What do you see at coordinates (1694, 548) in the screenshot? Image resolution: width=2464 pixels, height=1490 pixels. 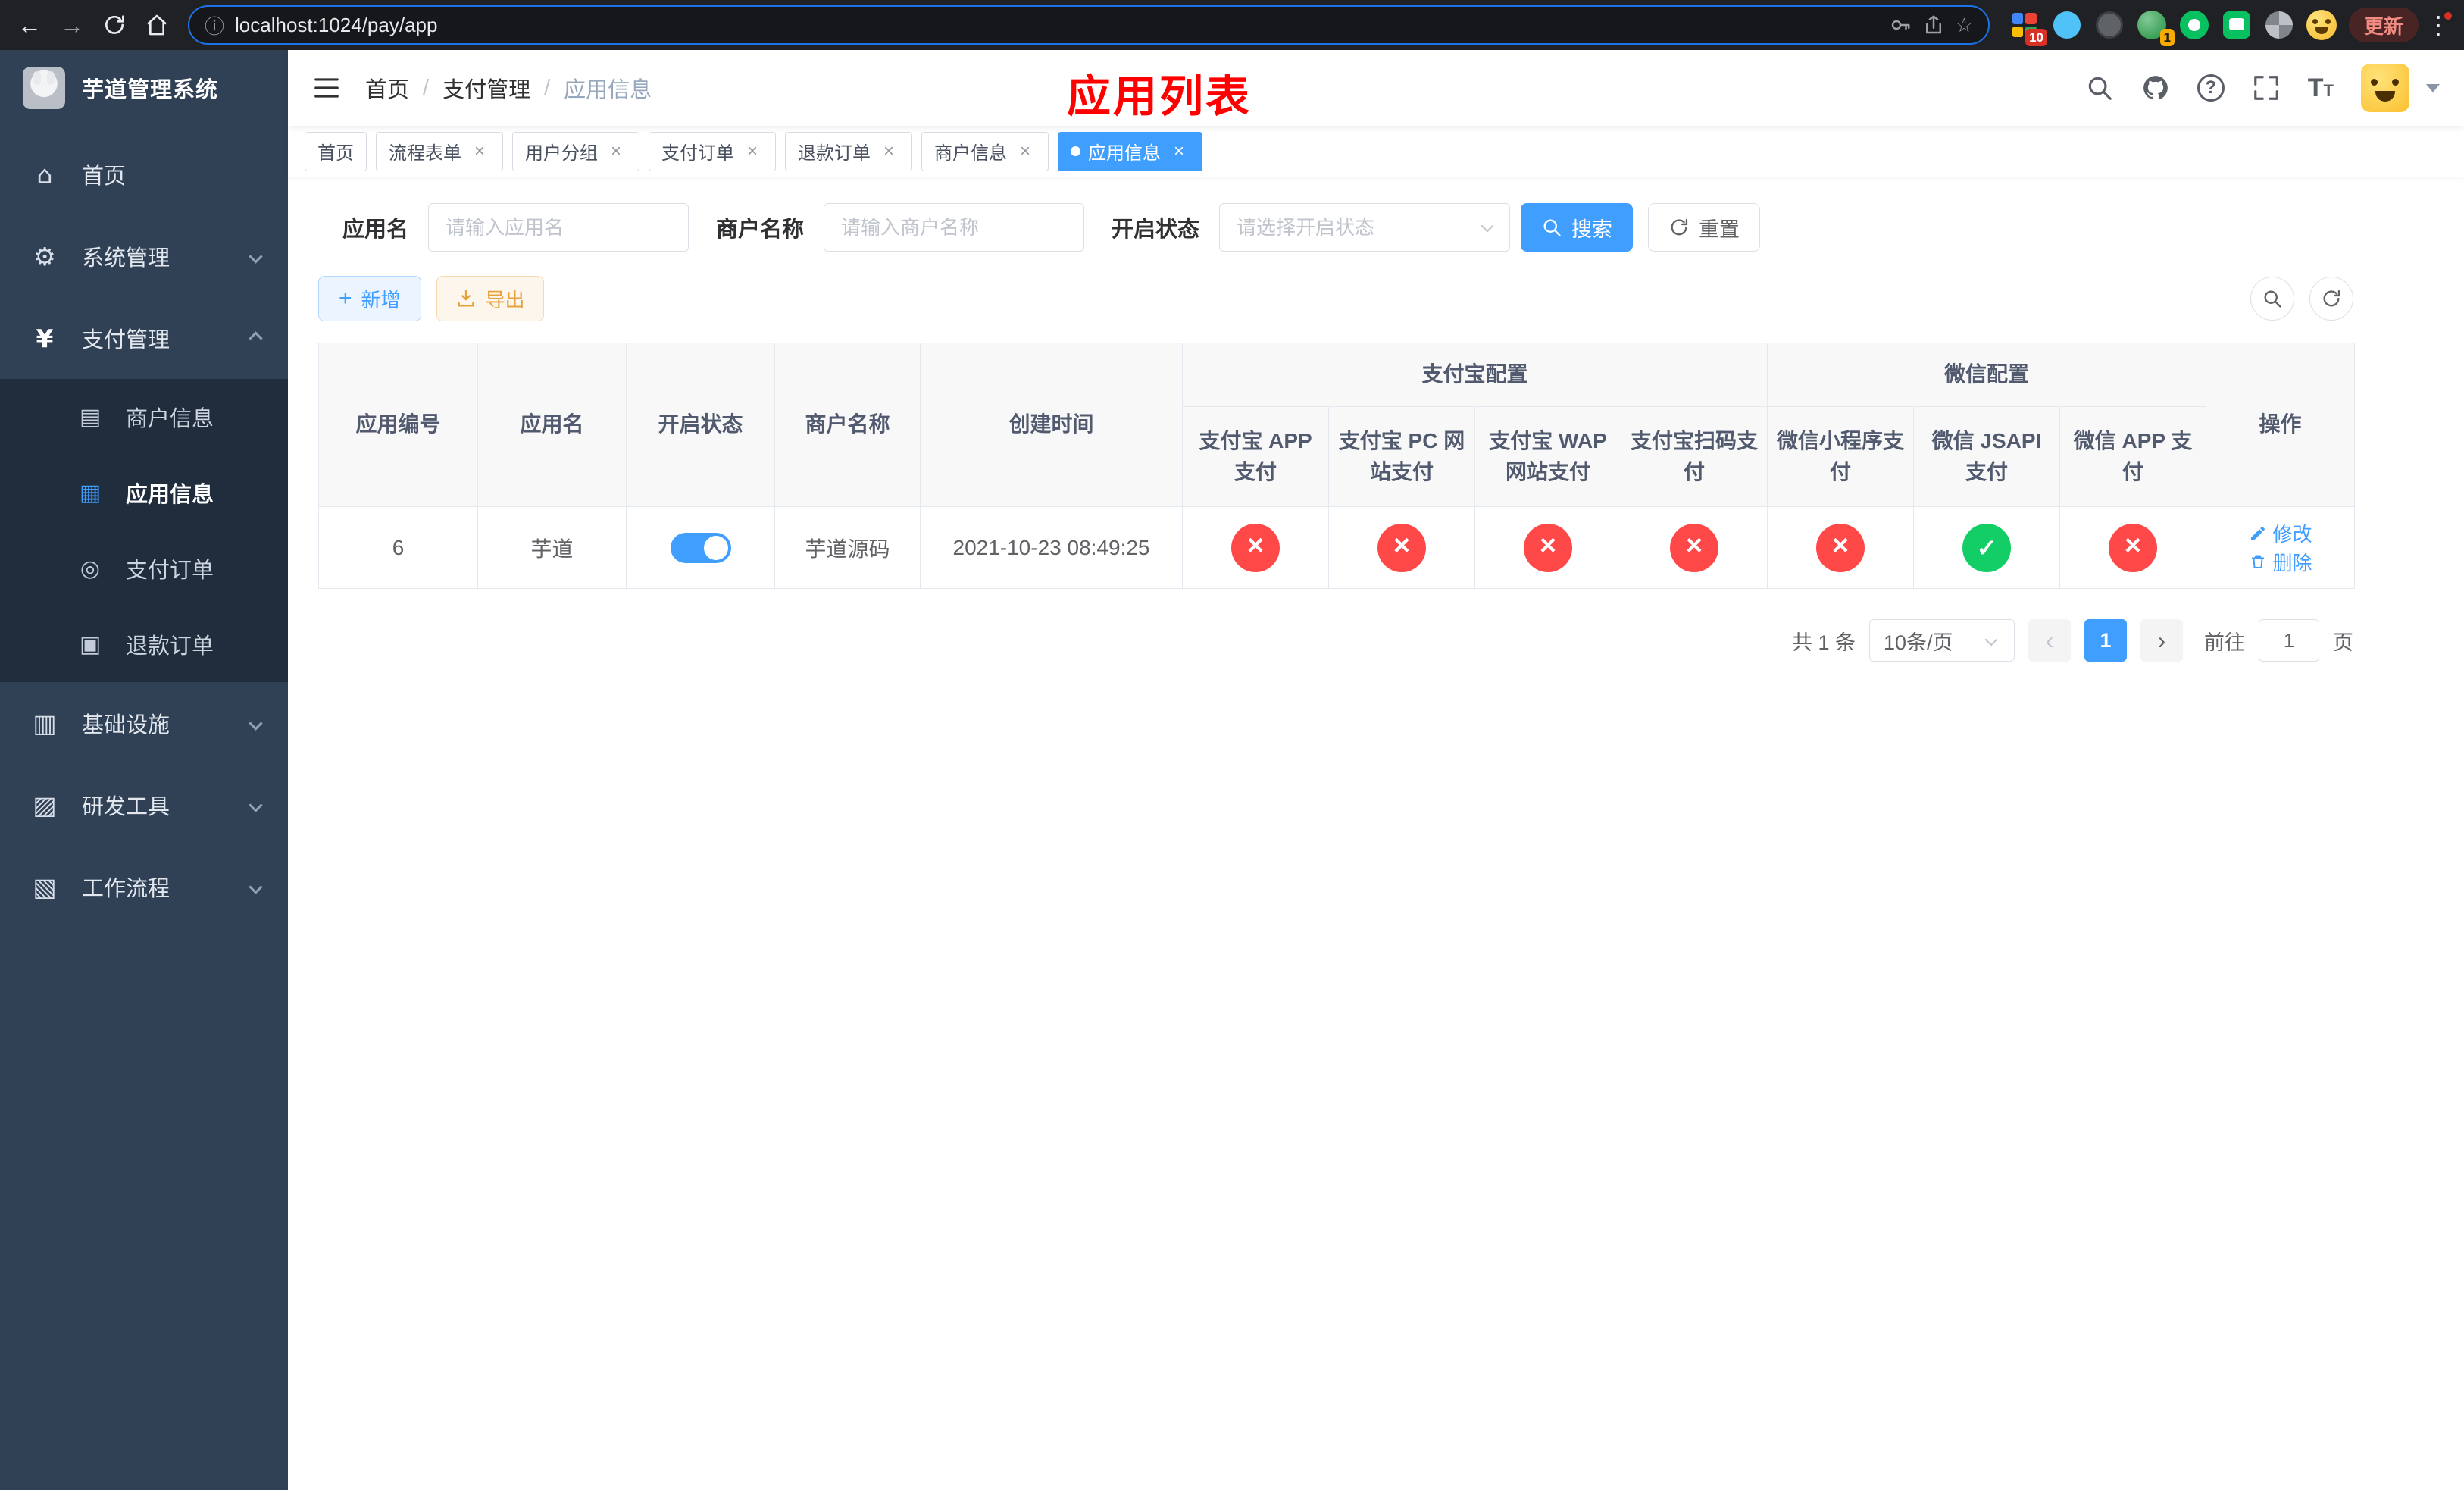 I see `alipay-qr-status-icon` at bounding box center [1694, 548].